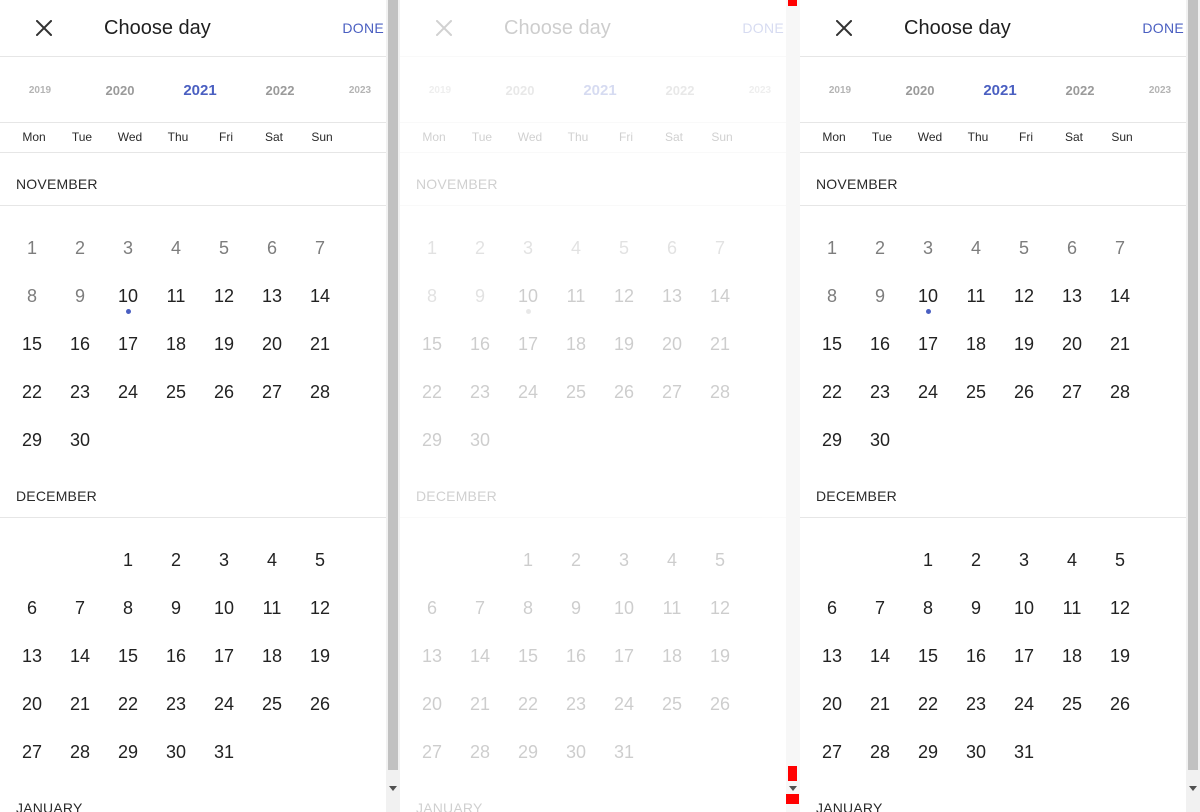 This screenshot has height=812, width=1200. What do you see at coordinates (880, 440) in the screenshot?
I see `day-cell: 30` at bounding box center [880, 440].